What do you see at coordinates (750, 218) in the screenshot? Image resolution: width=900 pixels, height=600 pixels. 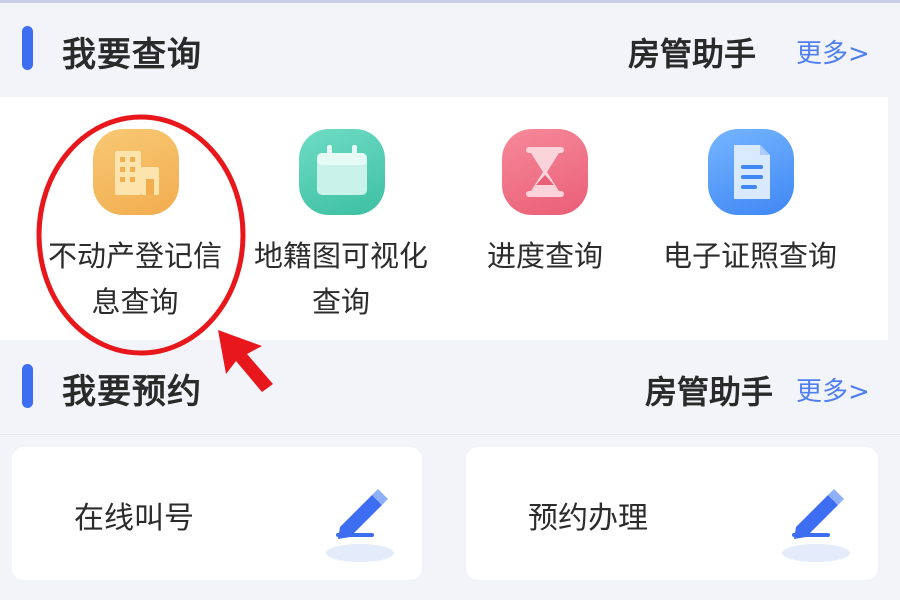 I see `query-item-e-certificate: 电子证照查询` at bounding box center [750, 218].